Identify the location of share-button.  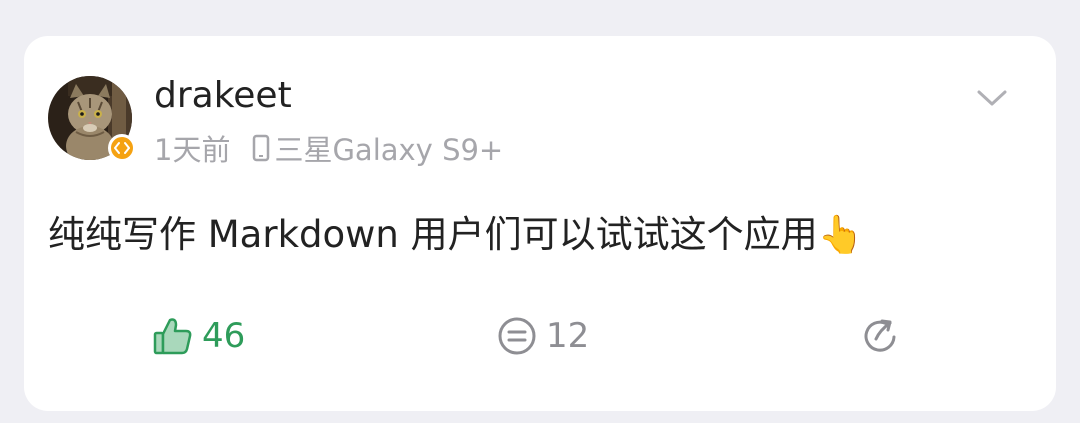
(885, 336).